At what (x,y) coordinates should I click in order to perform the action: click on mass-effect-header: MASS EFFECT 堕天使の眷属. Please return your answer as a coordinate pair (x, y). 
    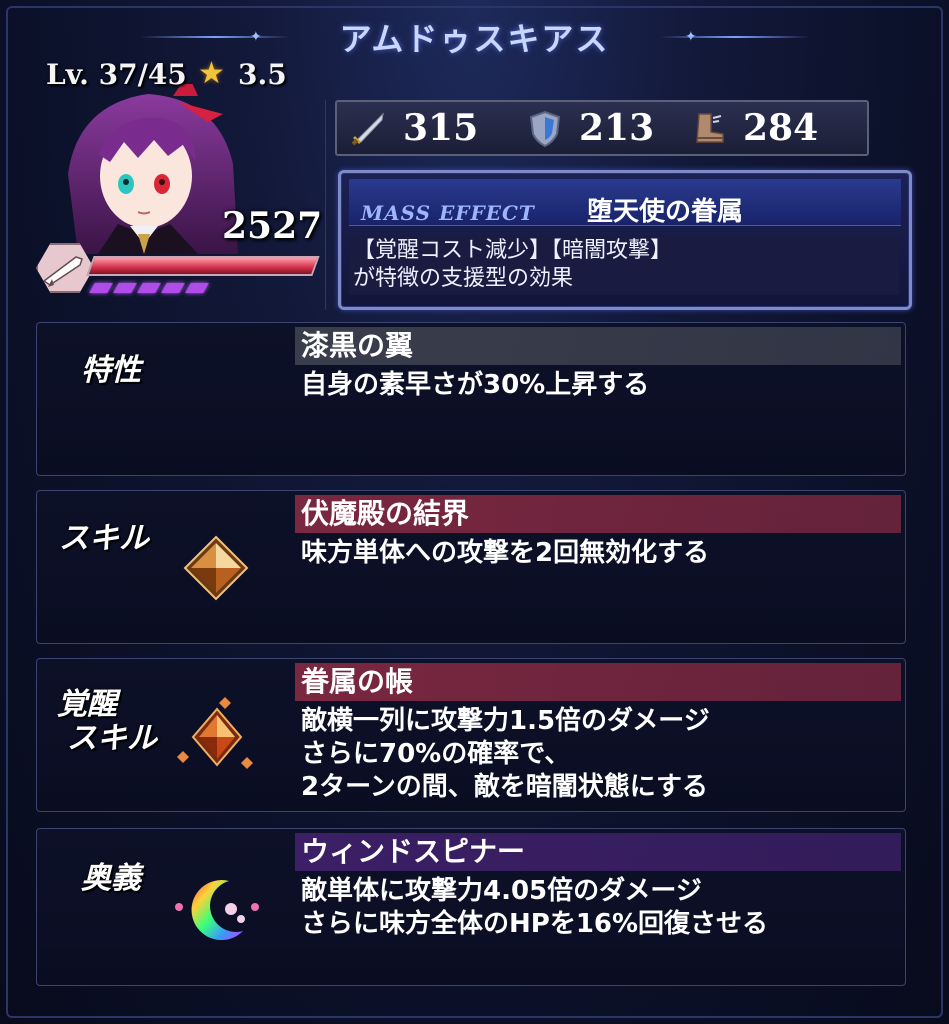
    Looking at the image, I should click on (625, 203).